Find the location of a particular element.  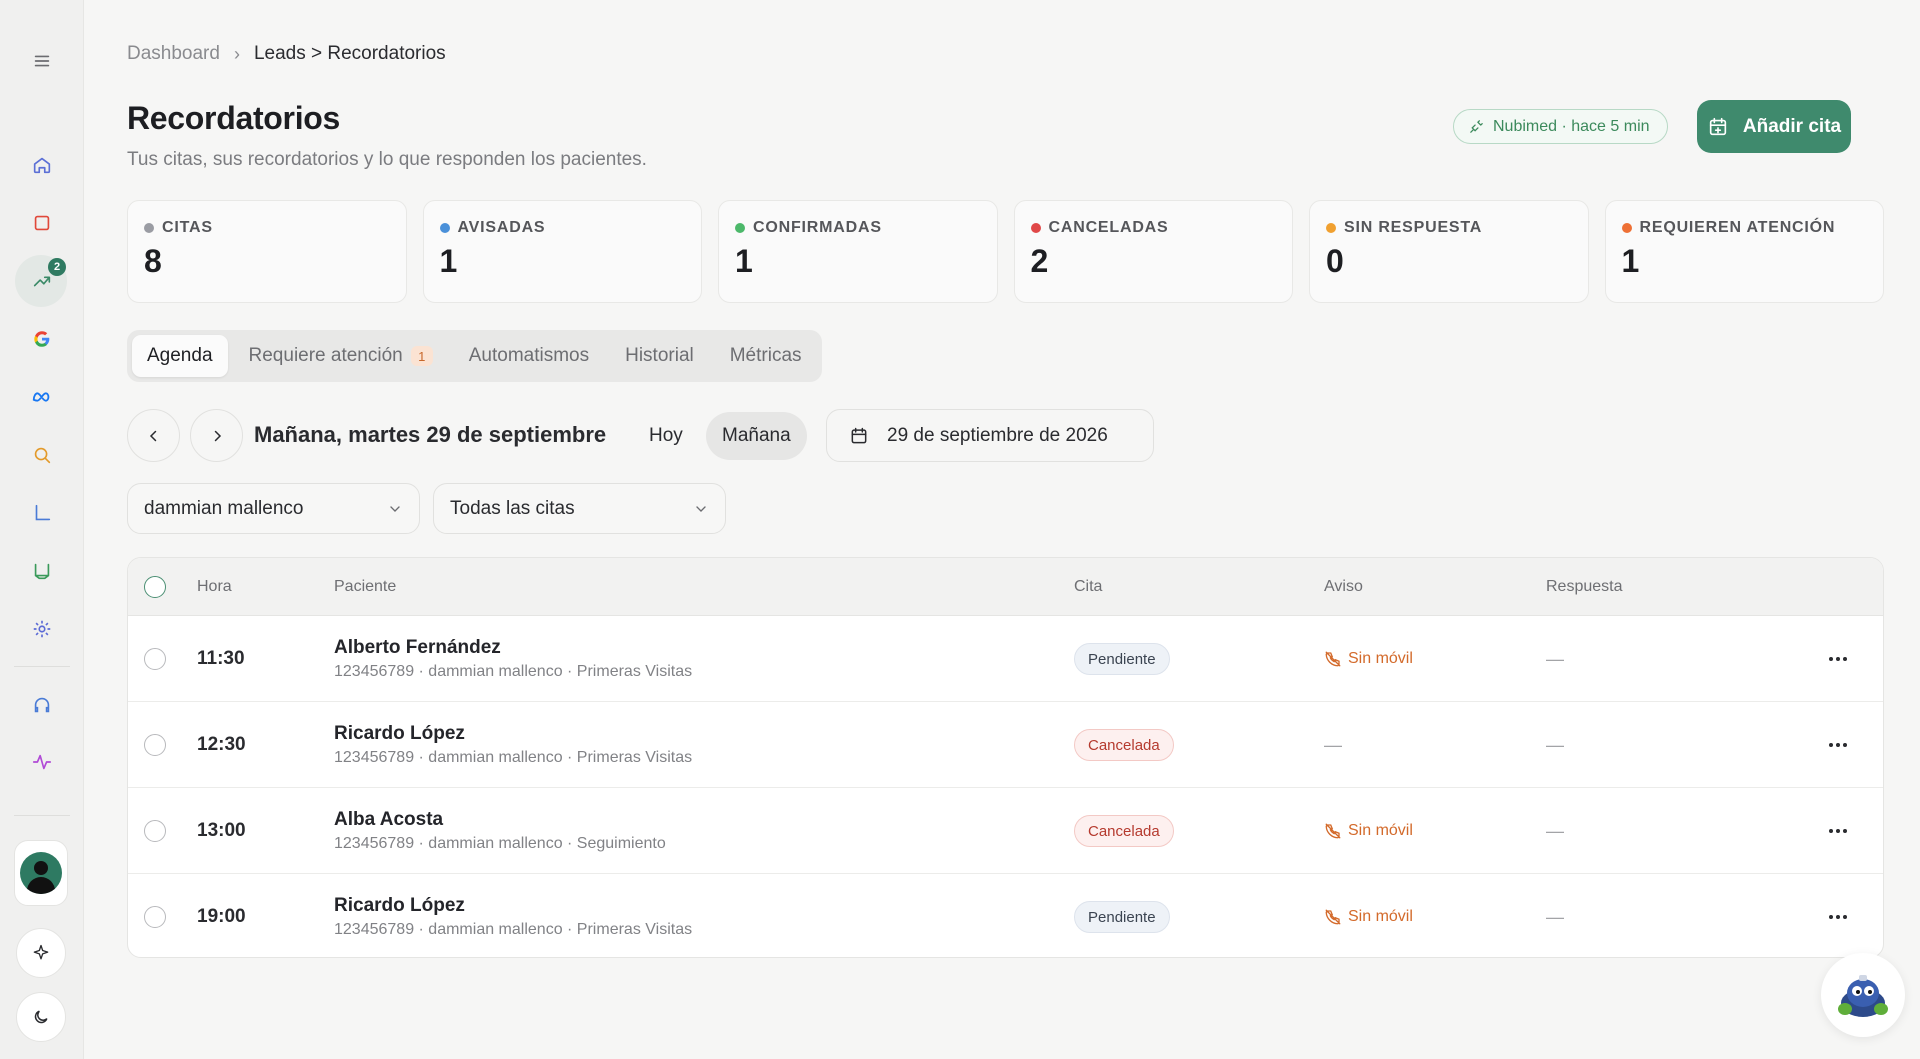

stat-value: 1 is located at coordinates (744, 261).